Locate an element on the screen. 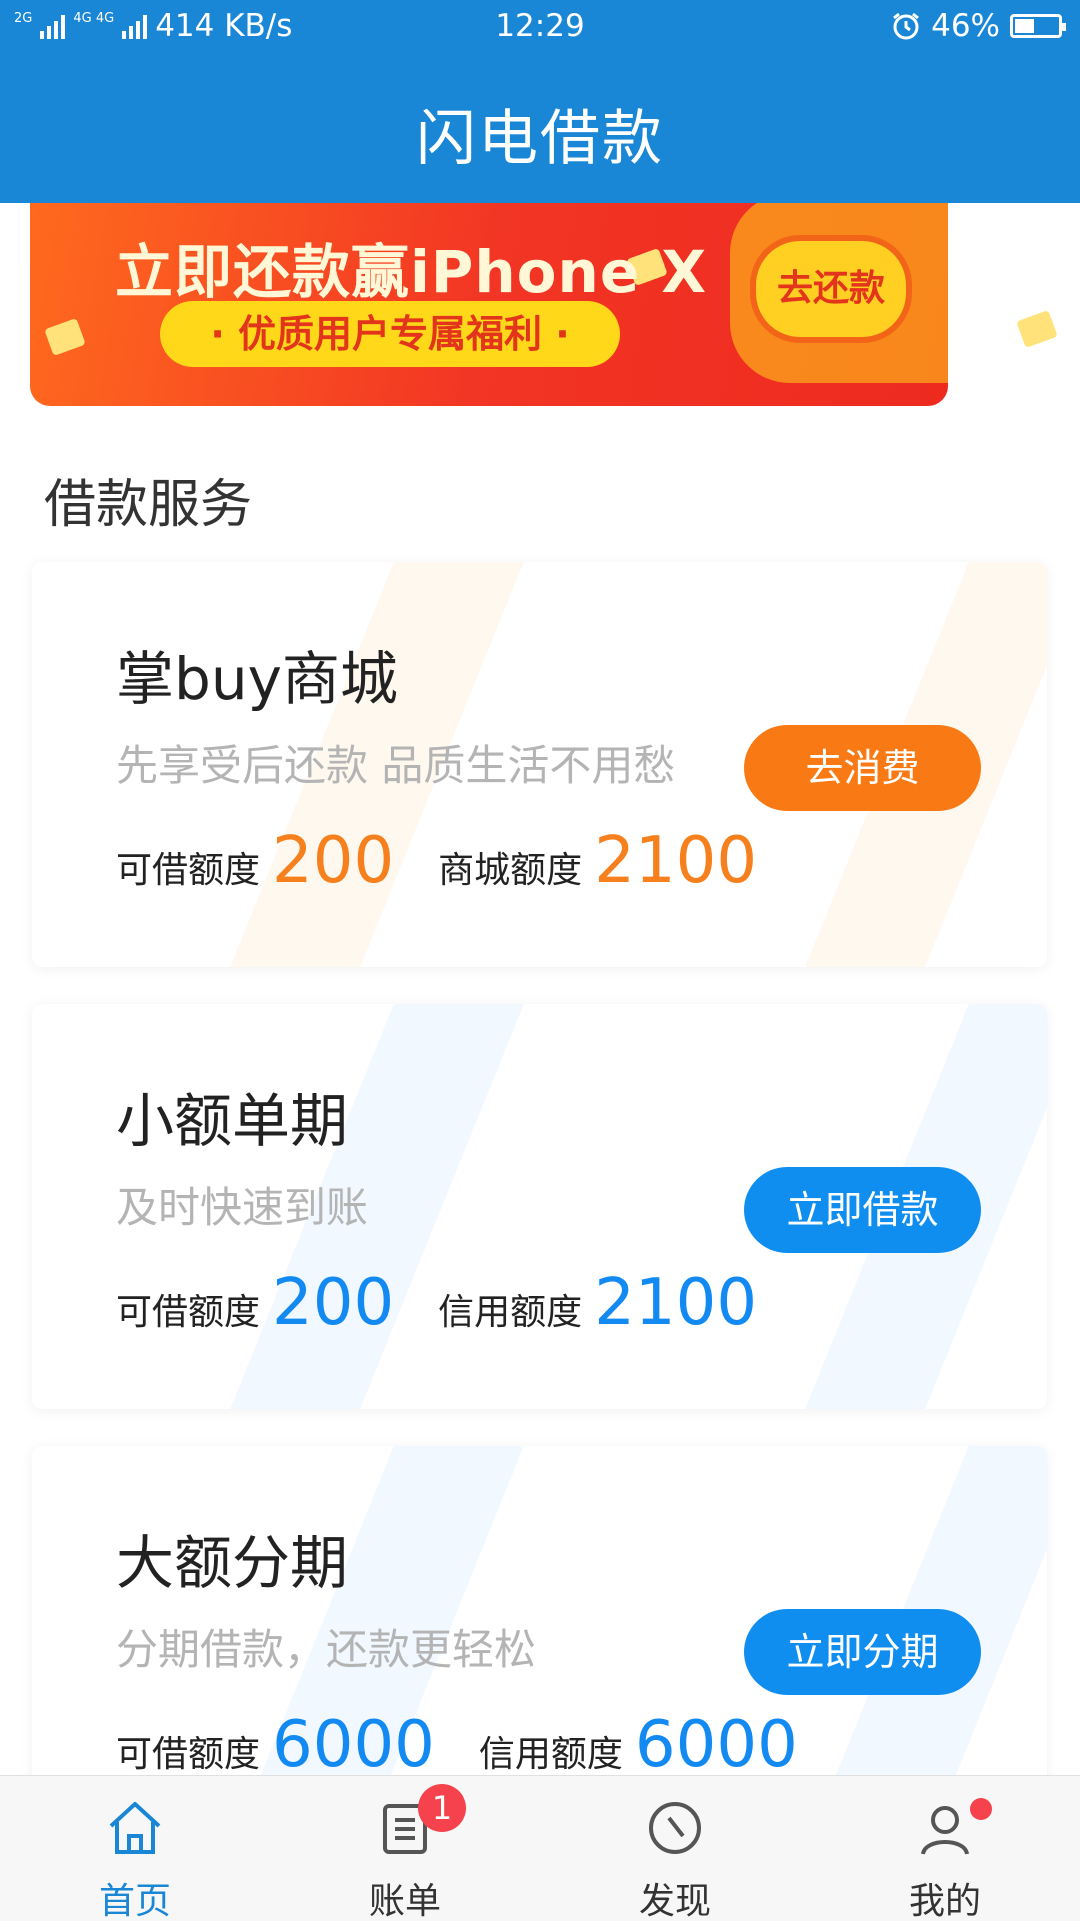  status-bar: 2G 4G 4G 414 KB/s 12:29 46% is located at coordinates (540, 28).